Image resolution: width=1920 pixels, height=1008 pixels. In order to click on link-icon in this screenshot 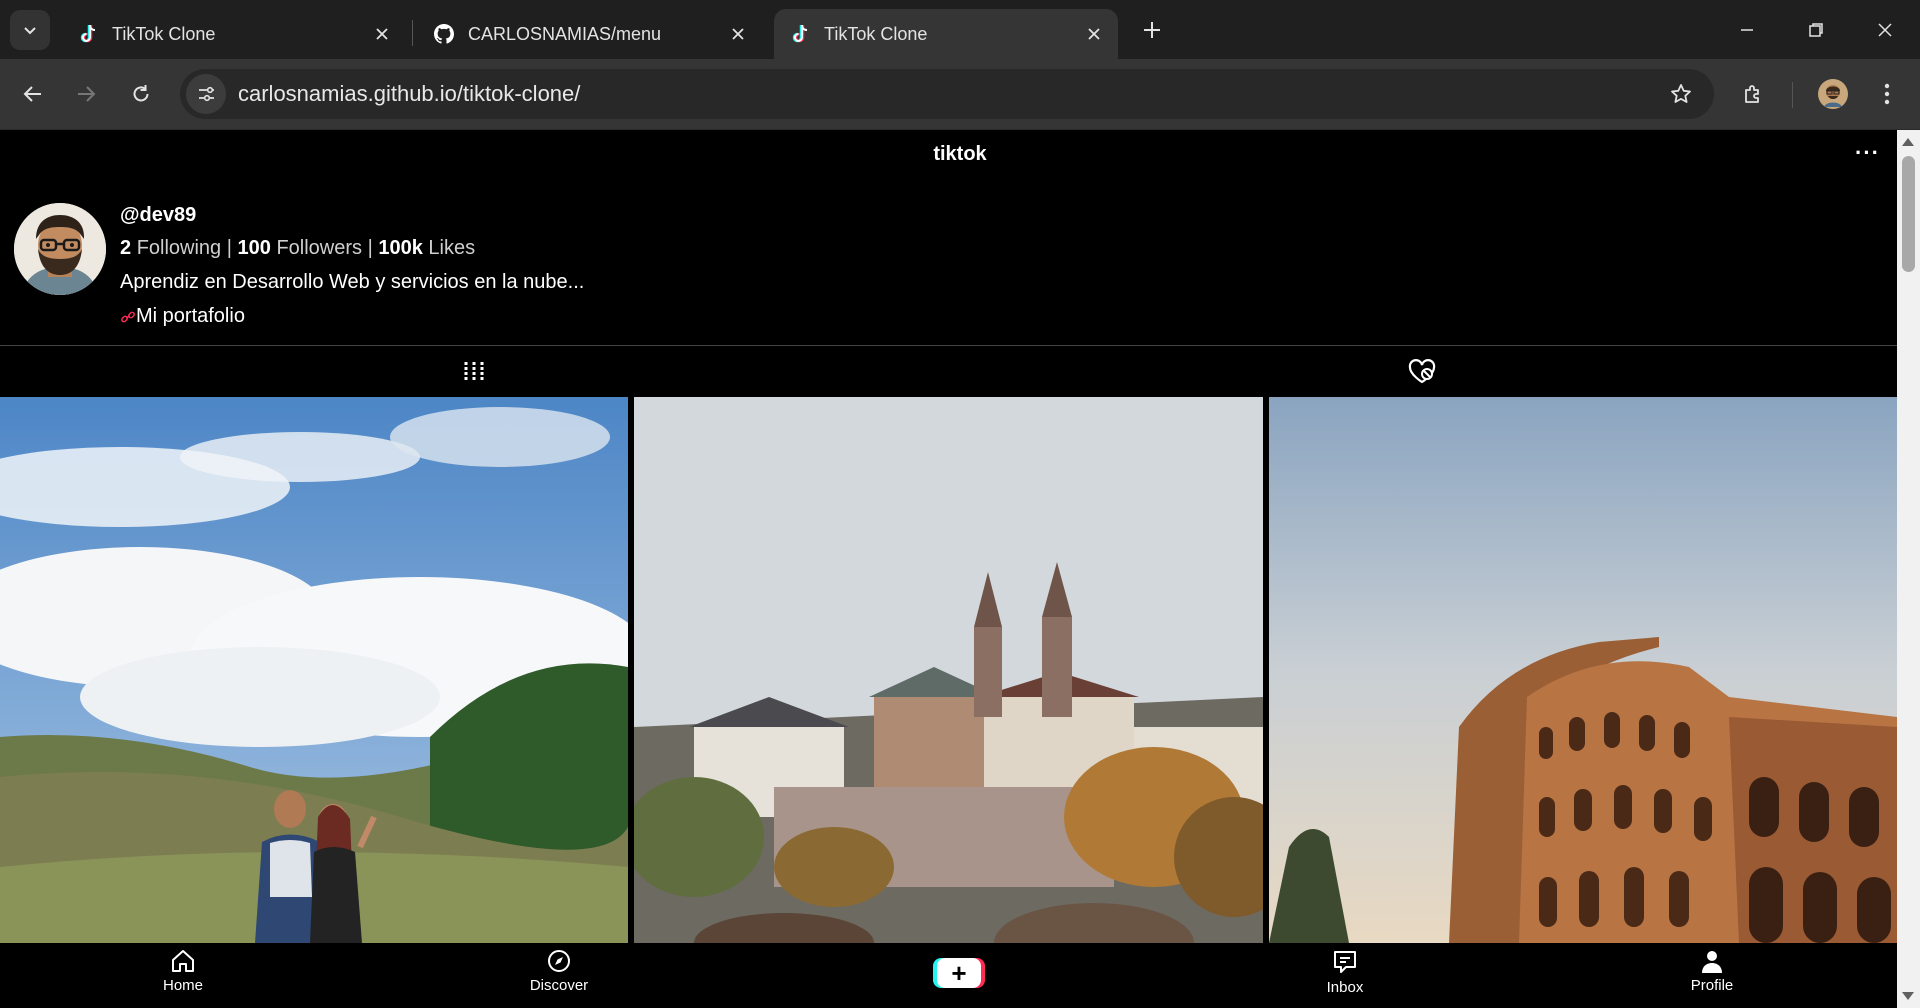, I will do `click(128, 316)`.